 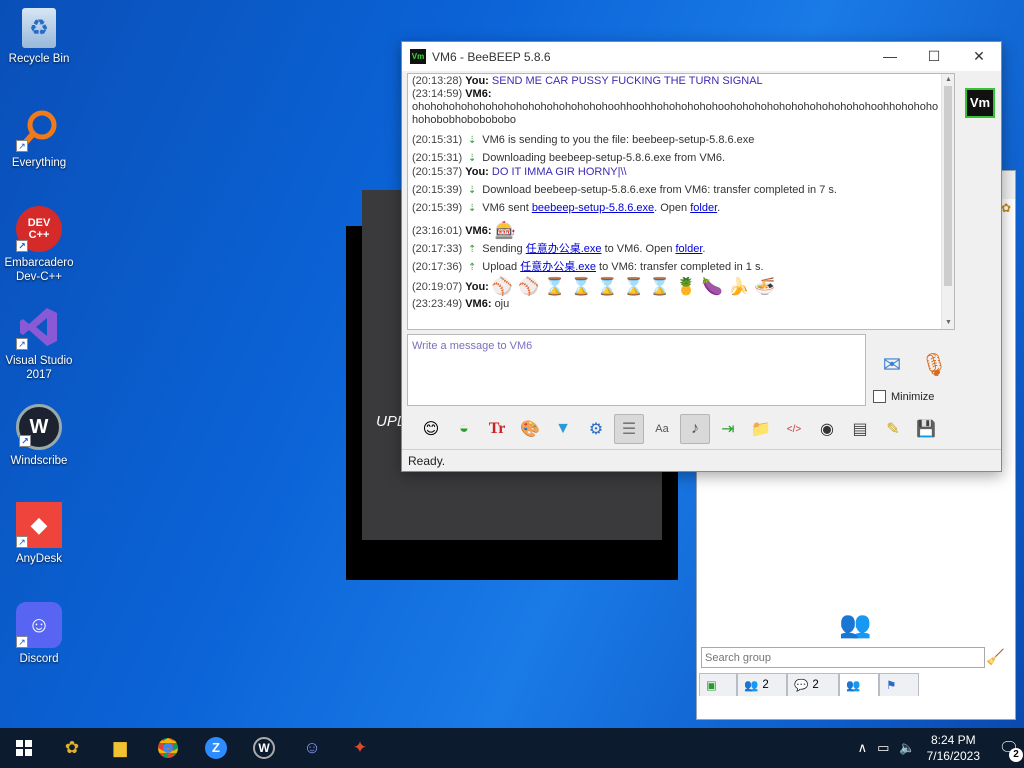 I want to click on windscribe-icon: W, so click(x=264, y=748).